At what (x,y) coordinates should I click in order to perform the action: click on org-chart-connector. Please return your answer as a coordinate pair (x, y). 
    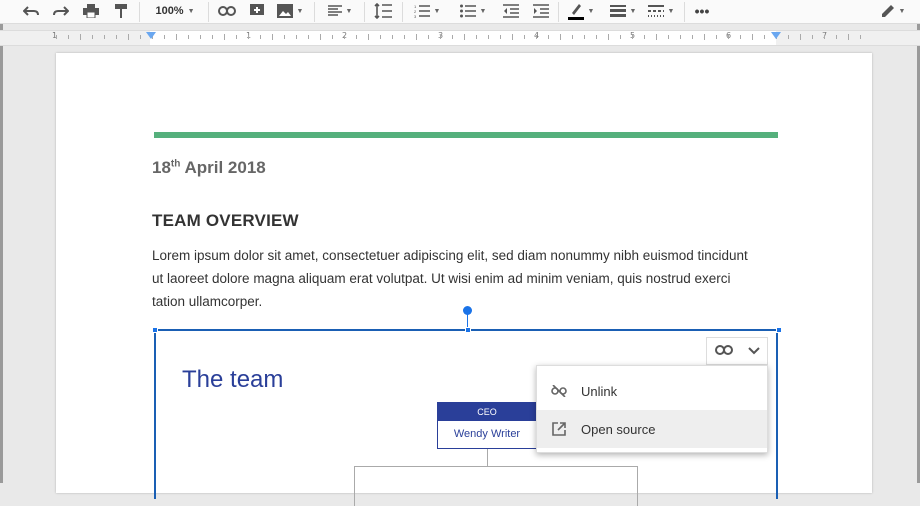
    Looking at the image, I should click on (487, 458).